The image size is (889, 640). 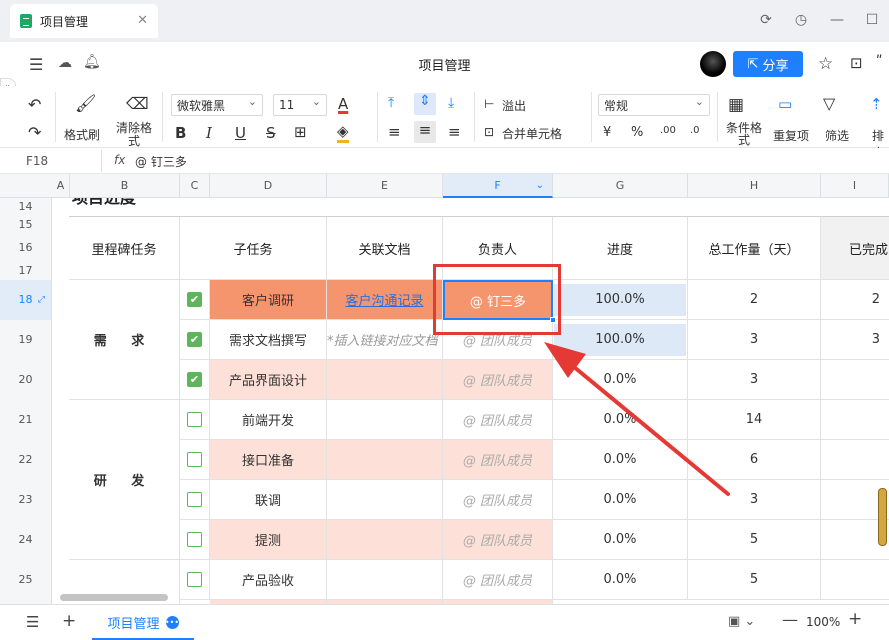 I want to click on merge-cells-button: 合并单元格, so click(x=532, y=133).